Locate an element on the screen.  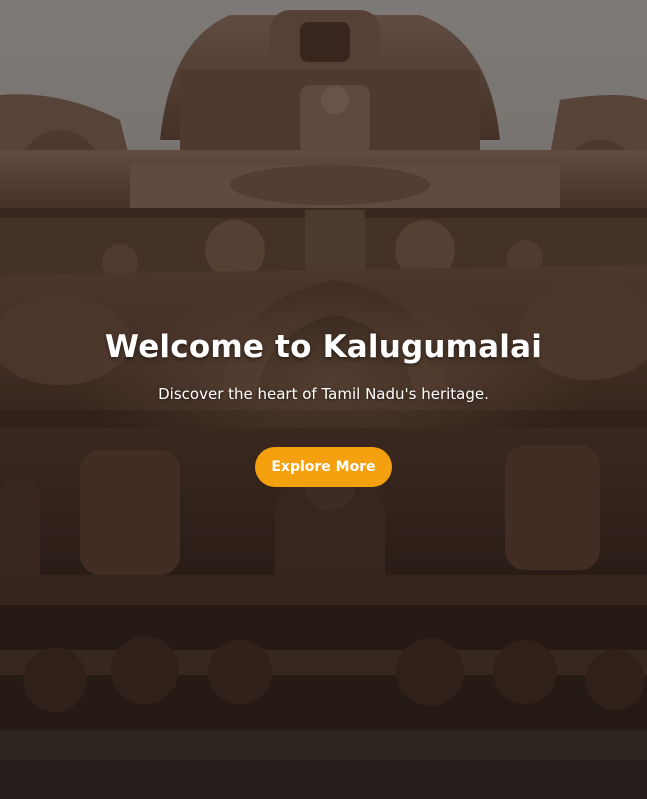
hero-title: Welcome to Kalugumalai is located at coordinates (323, 347).